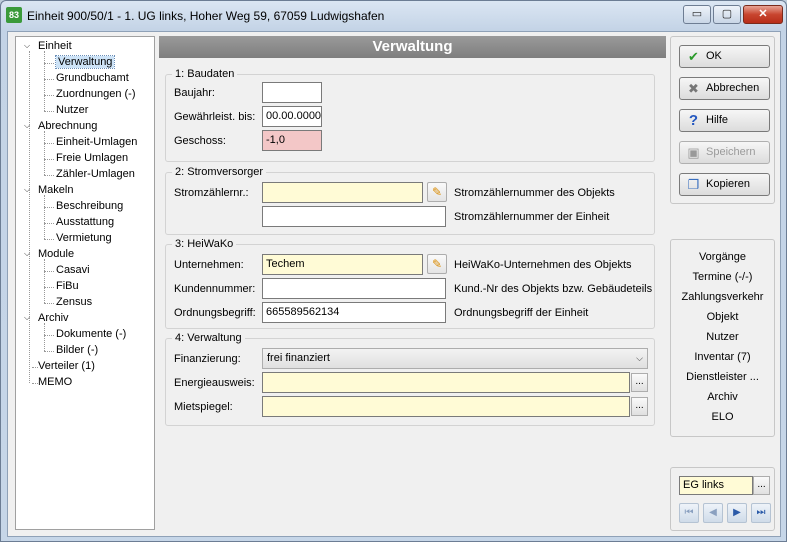 This screenshot has width=787, height=542. I want to click on hilfe-button: ? Hilfe, so click(724, 120).